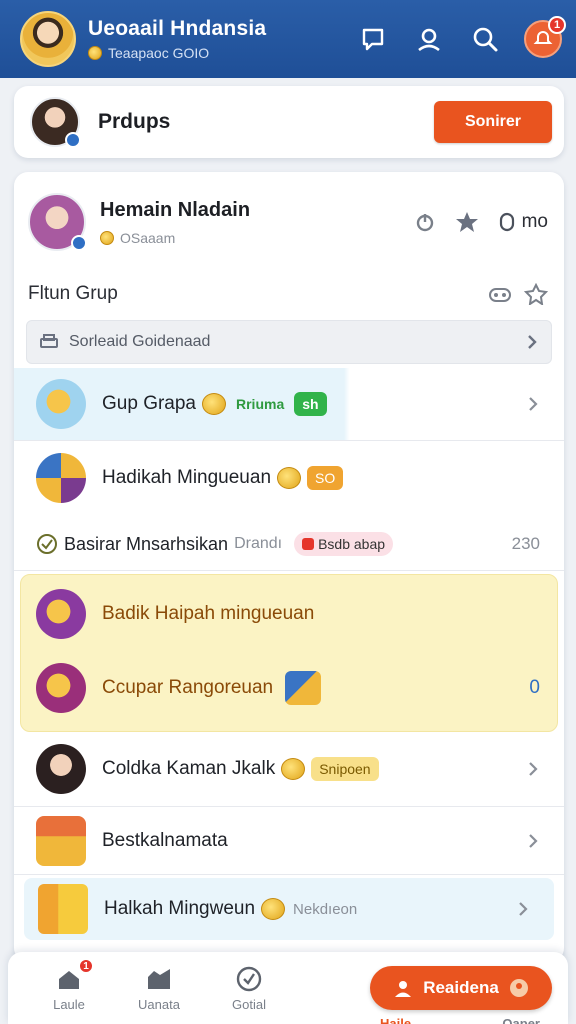  What do you see at coordinates (461, 987) in the screenshot?
I see `cta-label: Reaidena` at bounding box center [461, 987].